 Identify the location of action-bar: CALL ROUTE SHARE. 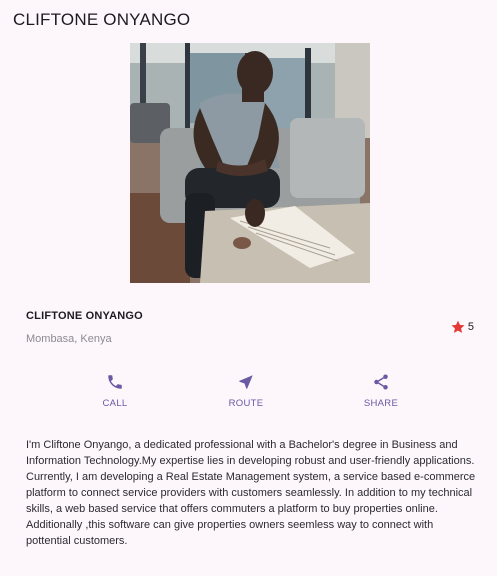
(248, 394).